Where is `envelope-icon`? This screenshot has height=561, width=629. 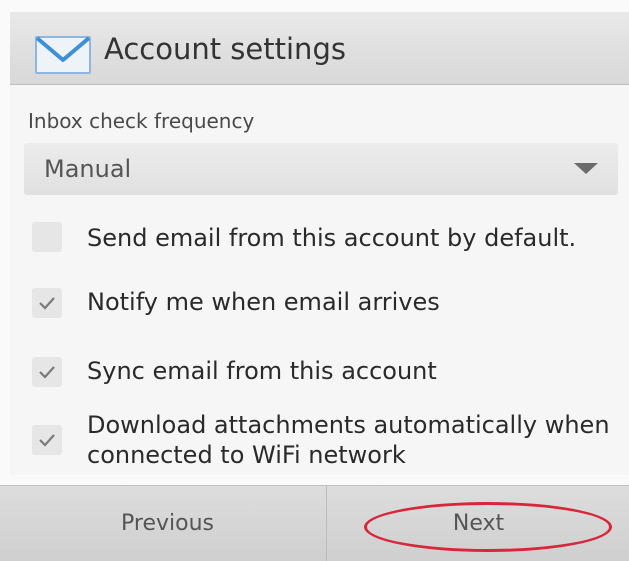 envelope-icon is located at coordinates (63, 55).